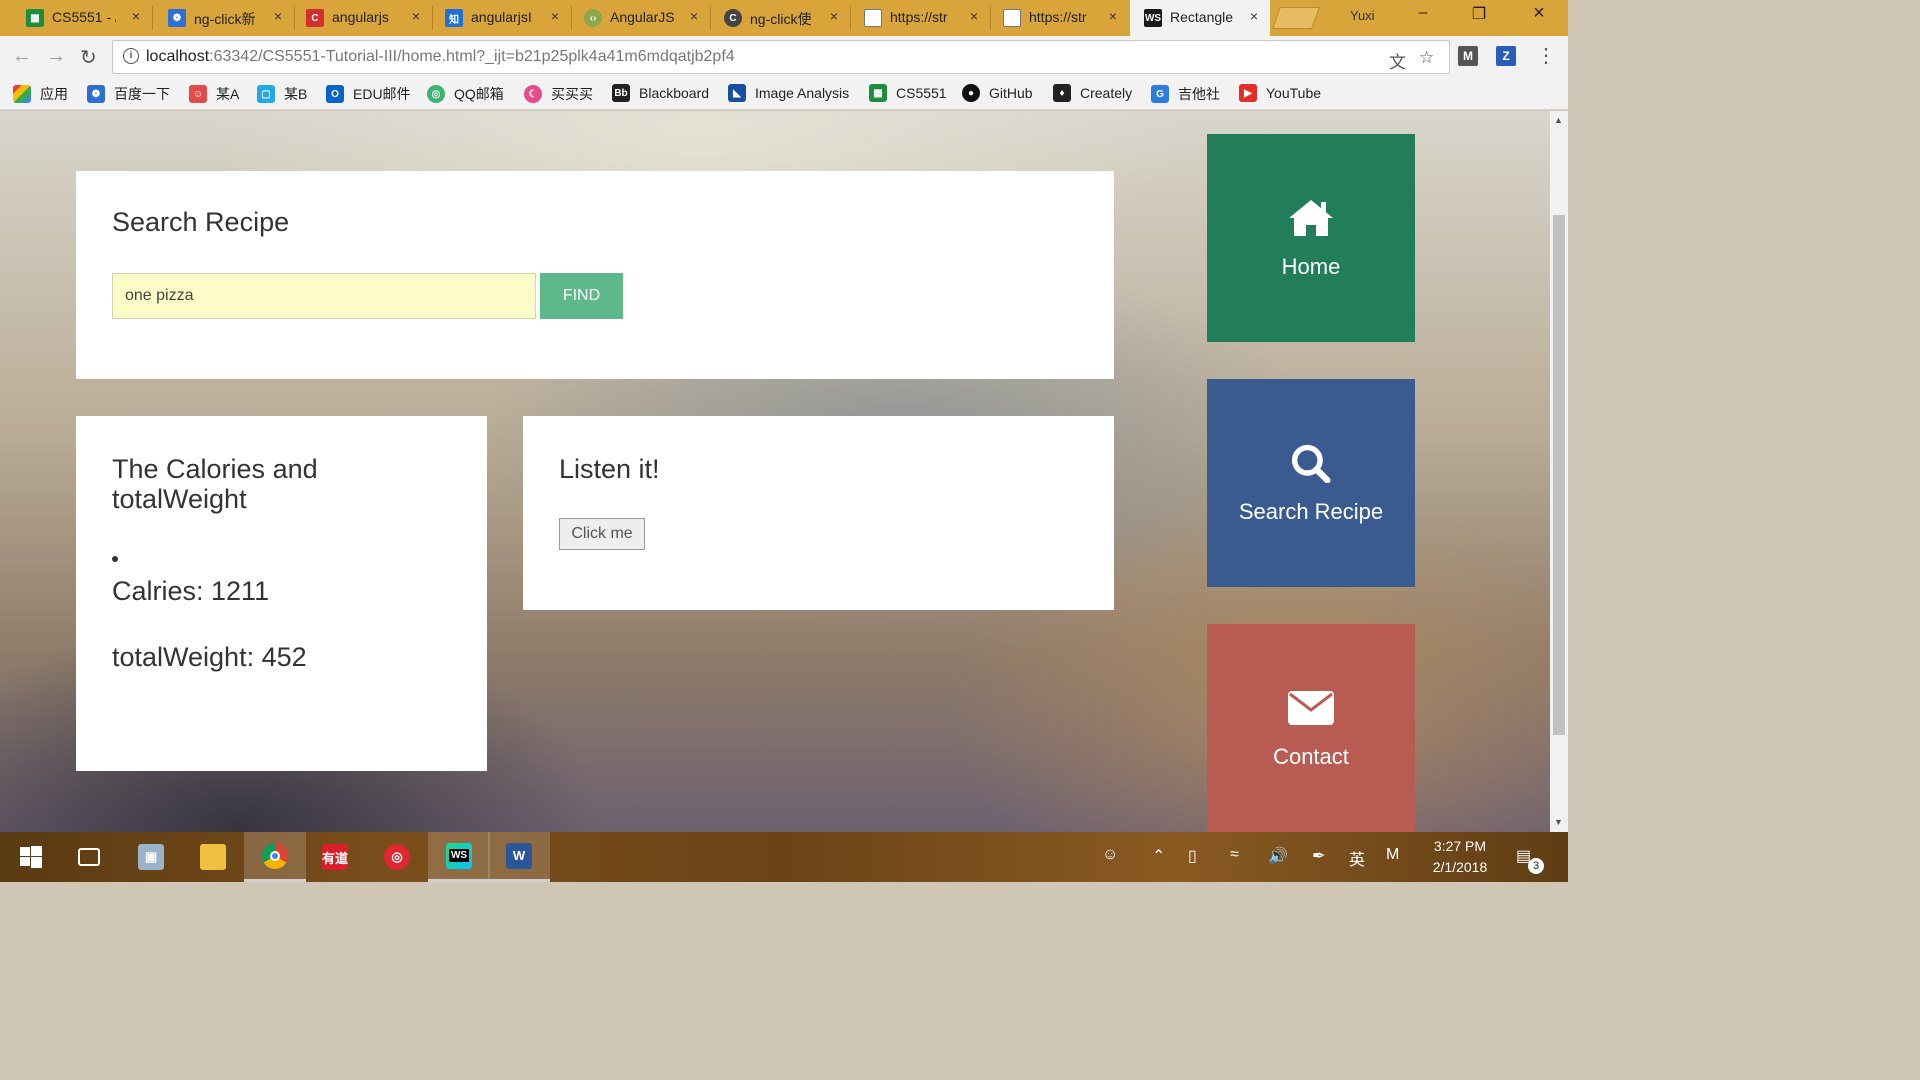  What do you see at coordinates (1506, 56) in the screenshot?
I see `zotero-icon: Z` at bounding box center [1506, 56].